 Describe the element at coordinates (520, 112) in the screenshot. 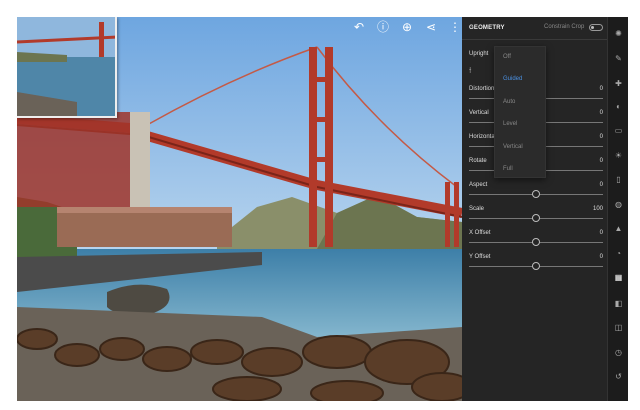

I see `upright-dropdown: Off Guided Auto Level Vertical Full` at that location.